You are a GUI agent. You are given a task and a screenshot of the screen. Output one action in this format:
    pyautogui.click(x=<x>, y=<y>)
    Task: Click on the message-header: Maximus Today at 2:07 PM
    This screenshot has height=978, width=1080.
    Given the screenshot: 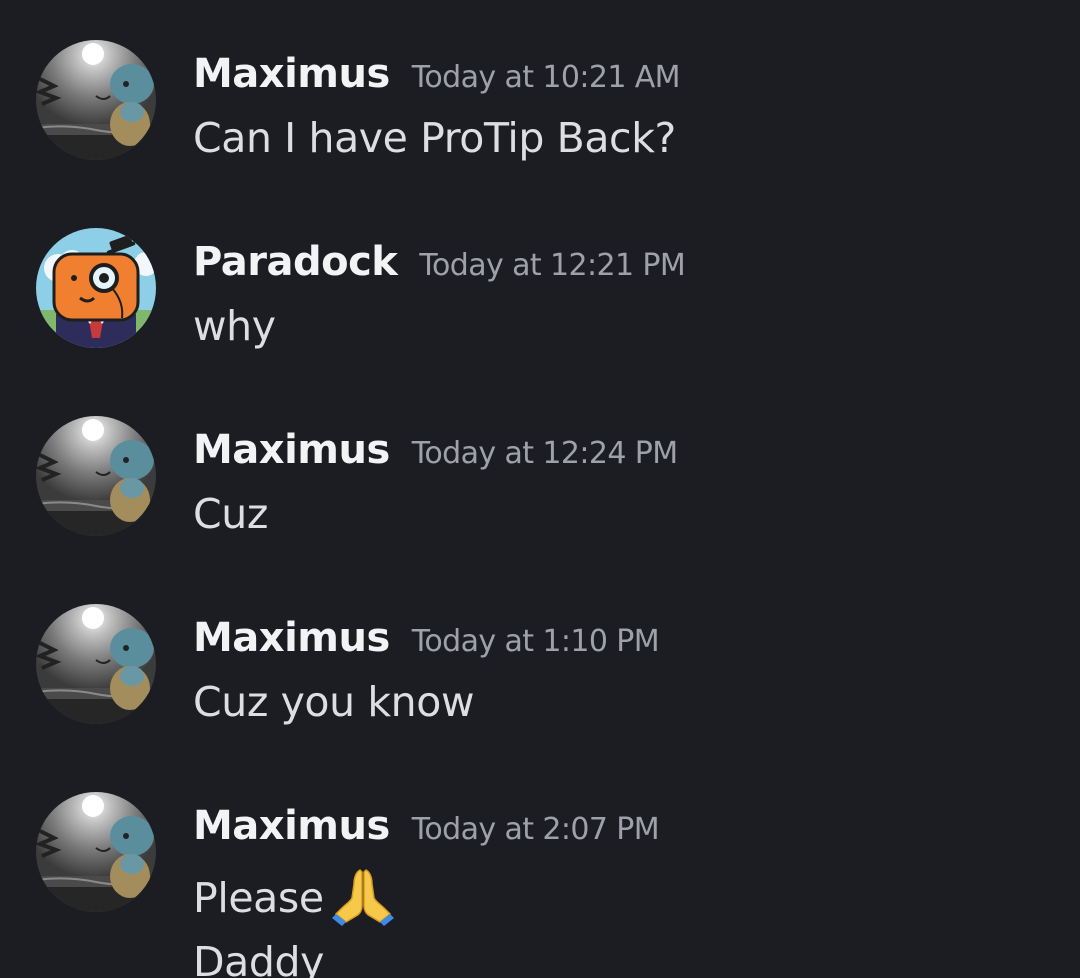 What is the action you would take?
    pyautogui.click(x=426, y=830)
    